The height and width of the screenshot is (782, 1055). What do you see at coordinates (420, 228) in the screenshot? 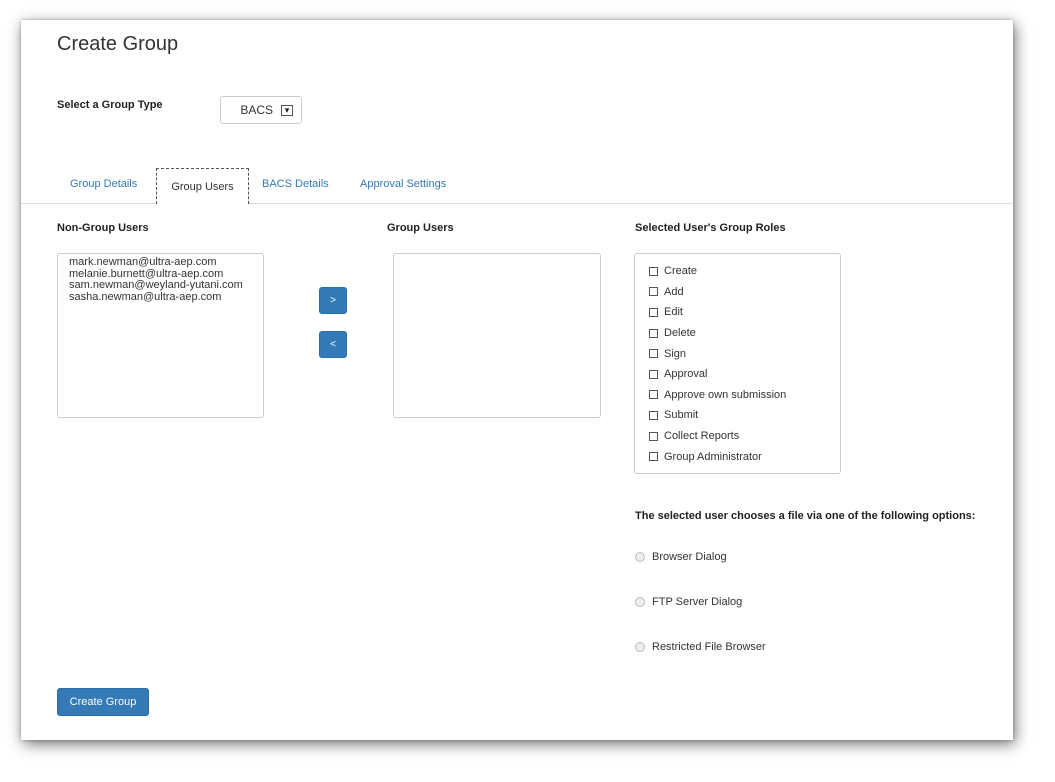
I see `group-users-heading: Group Users` at bounding box center [420, 228].